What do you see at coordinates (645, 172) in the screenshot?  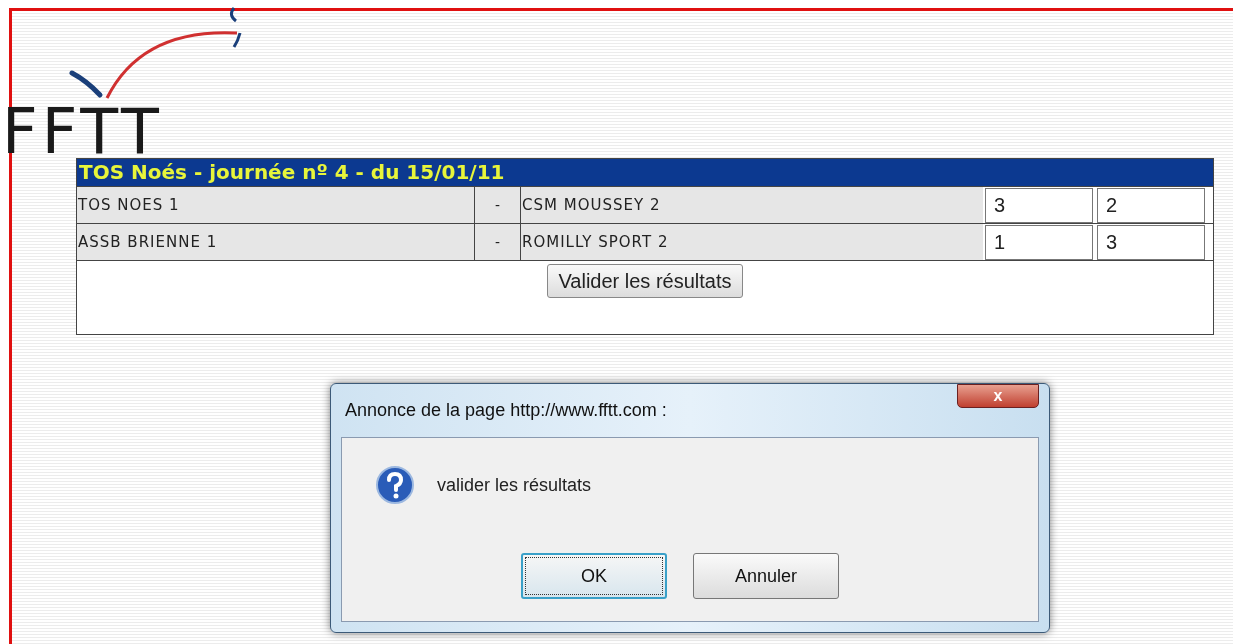 I see `table-title: TOS Noés - journée nº 4 - du 15/01/11` at bounding box center [645, 172].